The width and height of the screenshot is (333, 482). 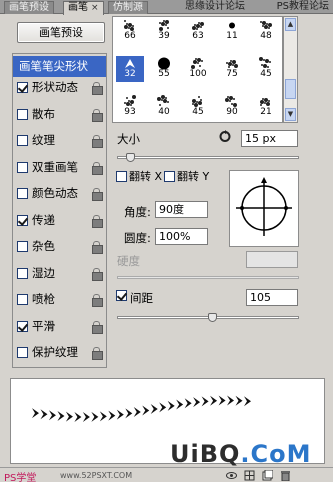 I want to click on brush-tip: 55, so click(x=164, y=69).